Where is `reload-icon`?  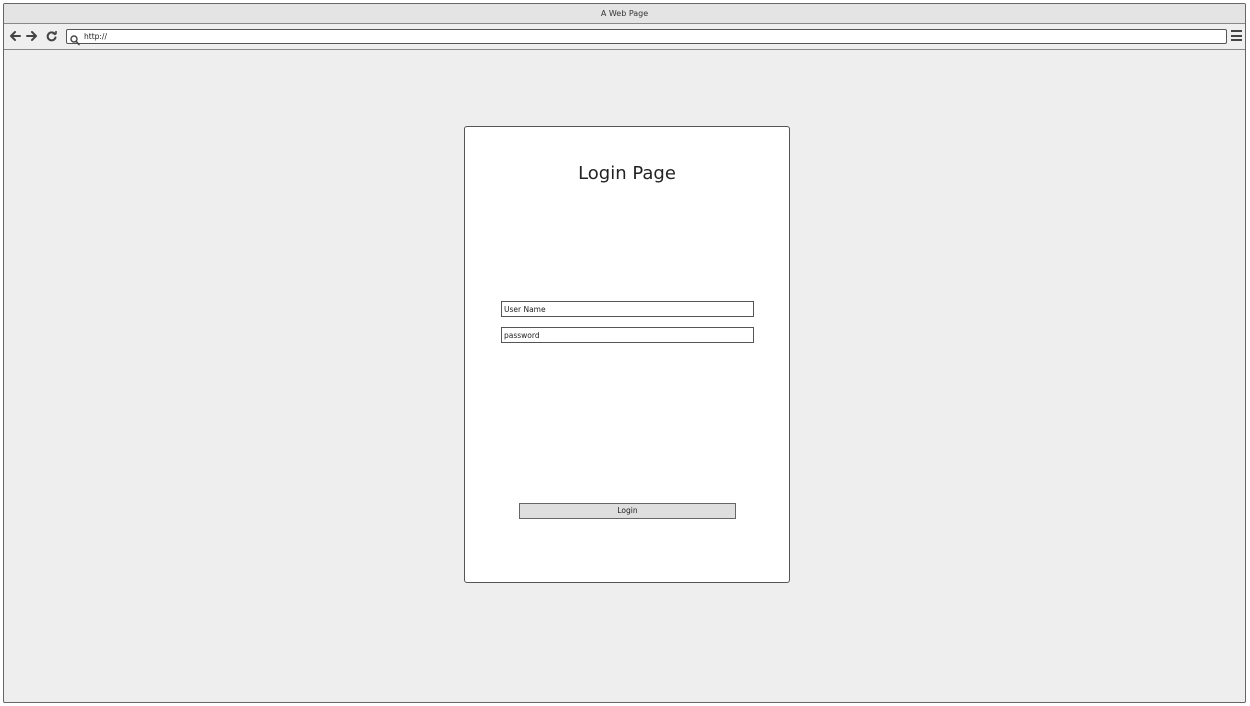
reload-icon is located at coordinates (51, 36).